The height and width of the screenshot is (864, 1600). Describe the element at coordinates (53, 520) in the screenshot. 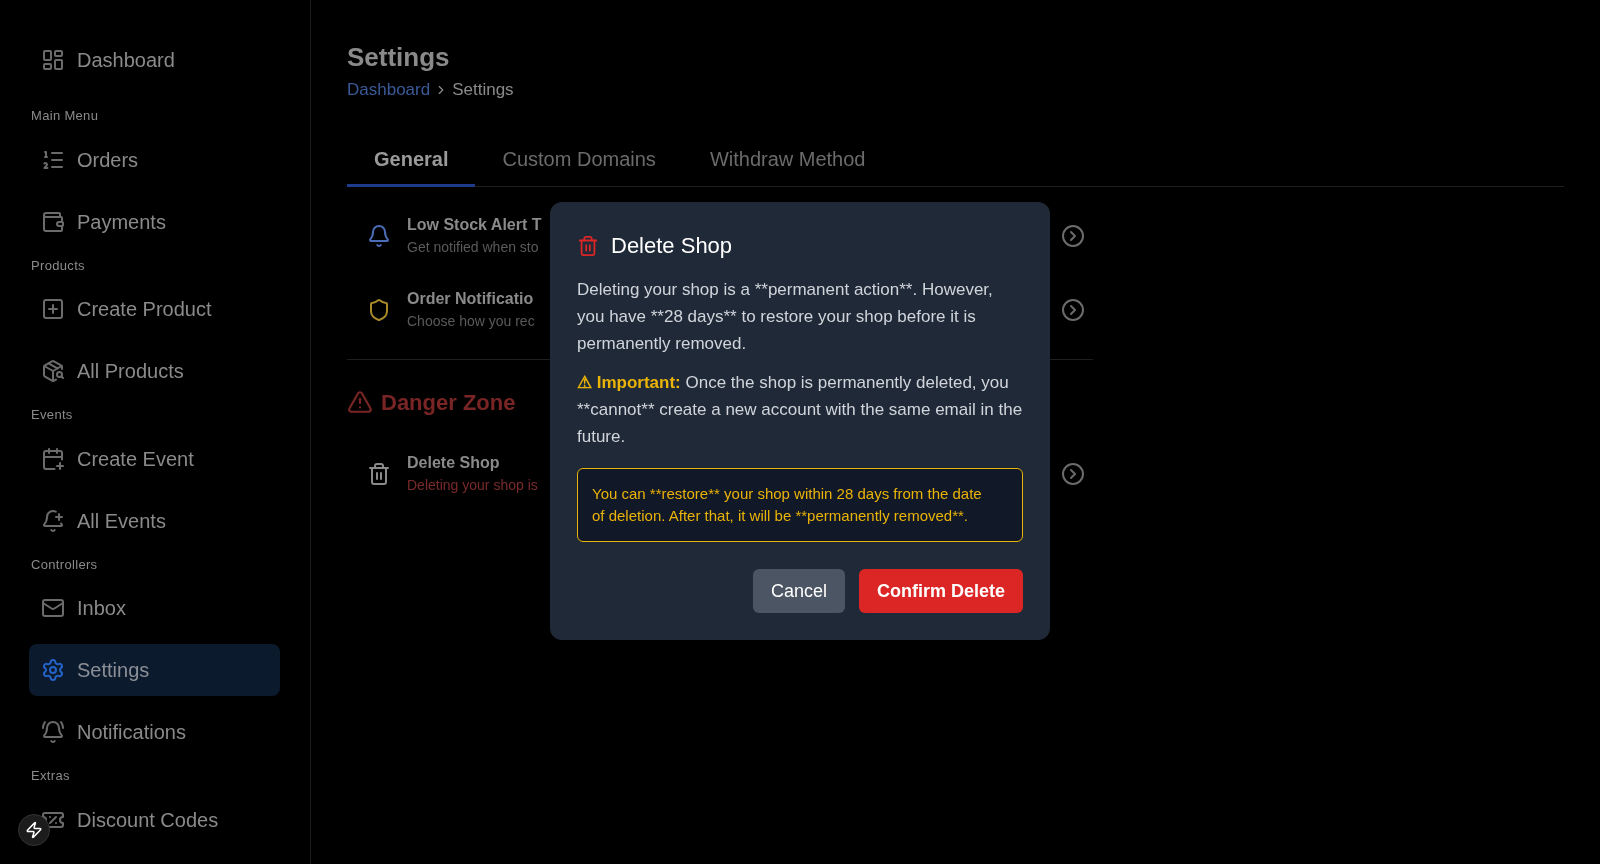

I see `bell-plus-icon` at that location.